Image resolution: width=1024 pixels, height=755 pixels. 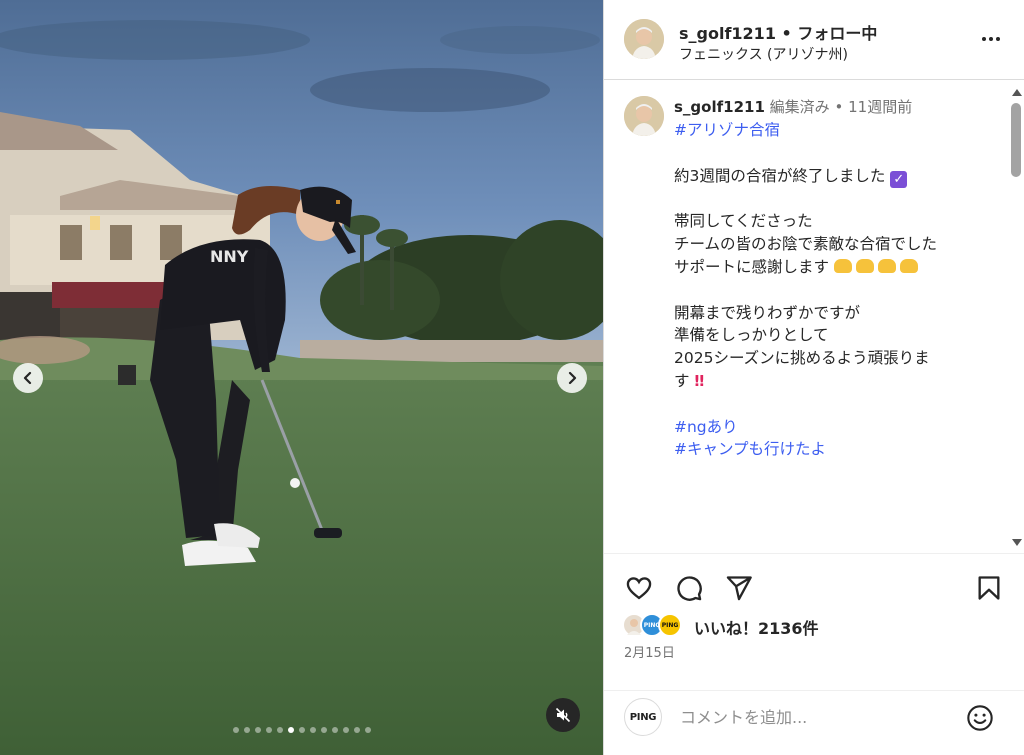 What do you see at coordinates (563, 715) in the screenshot?
I see `speaker-muted-icon` at bounding box center [563, 715].